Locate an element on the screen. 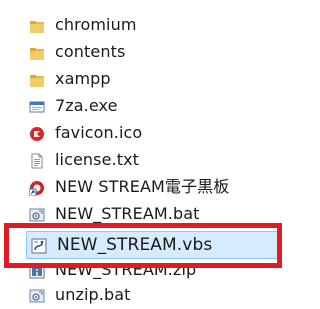  file-name: chromium is located at coordinates (96, 24).